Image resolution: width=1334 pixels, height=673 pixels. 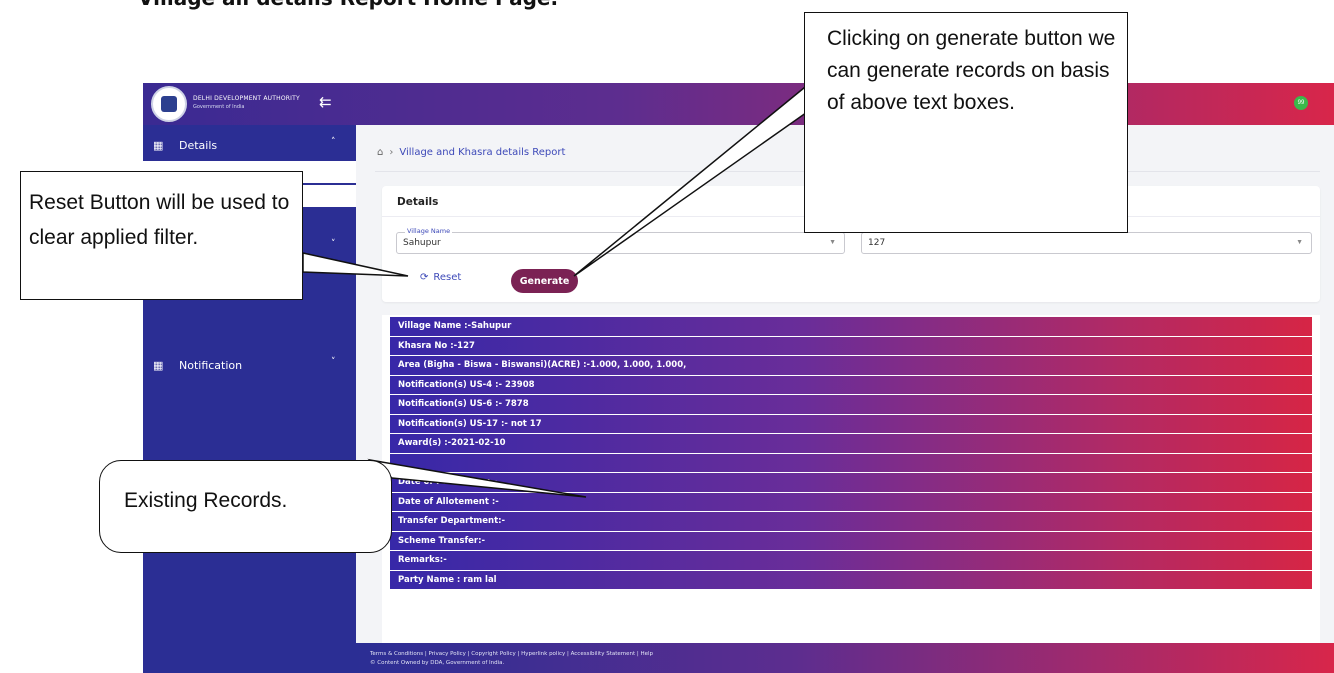 I want to click on existing-records-callout: Existing Records., so click(x=245, y=506).